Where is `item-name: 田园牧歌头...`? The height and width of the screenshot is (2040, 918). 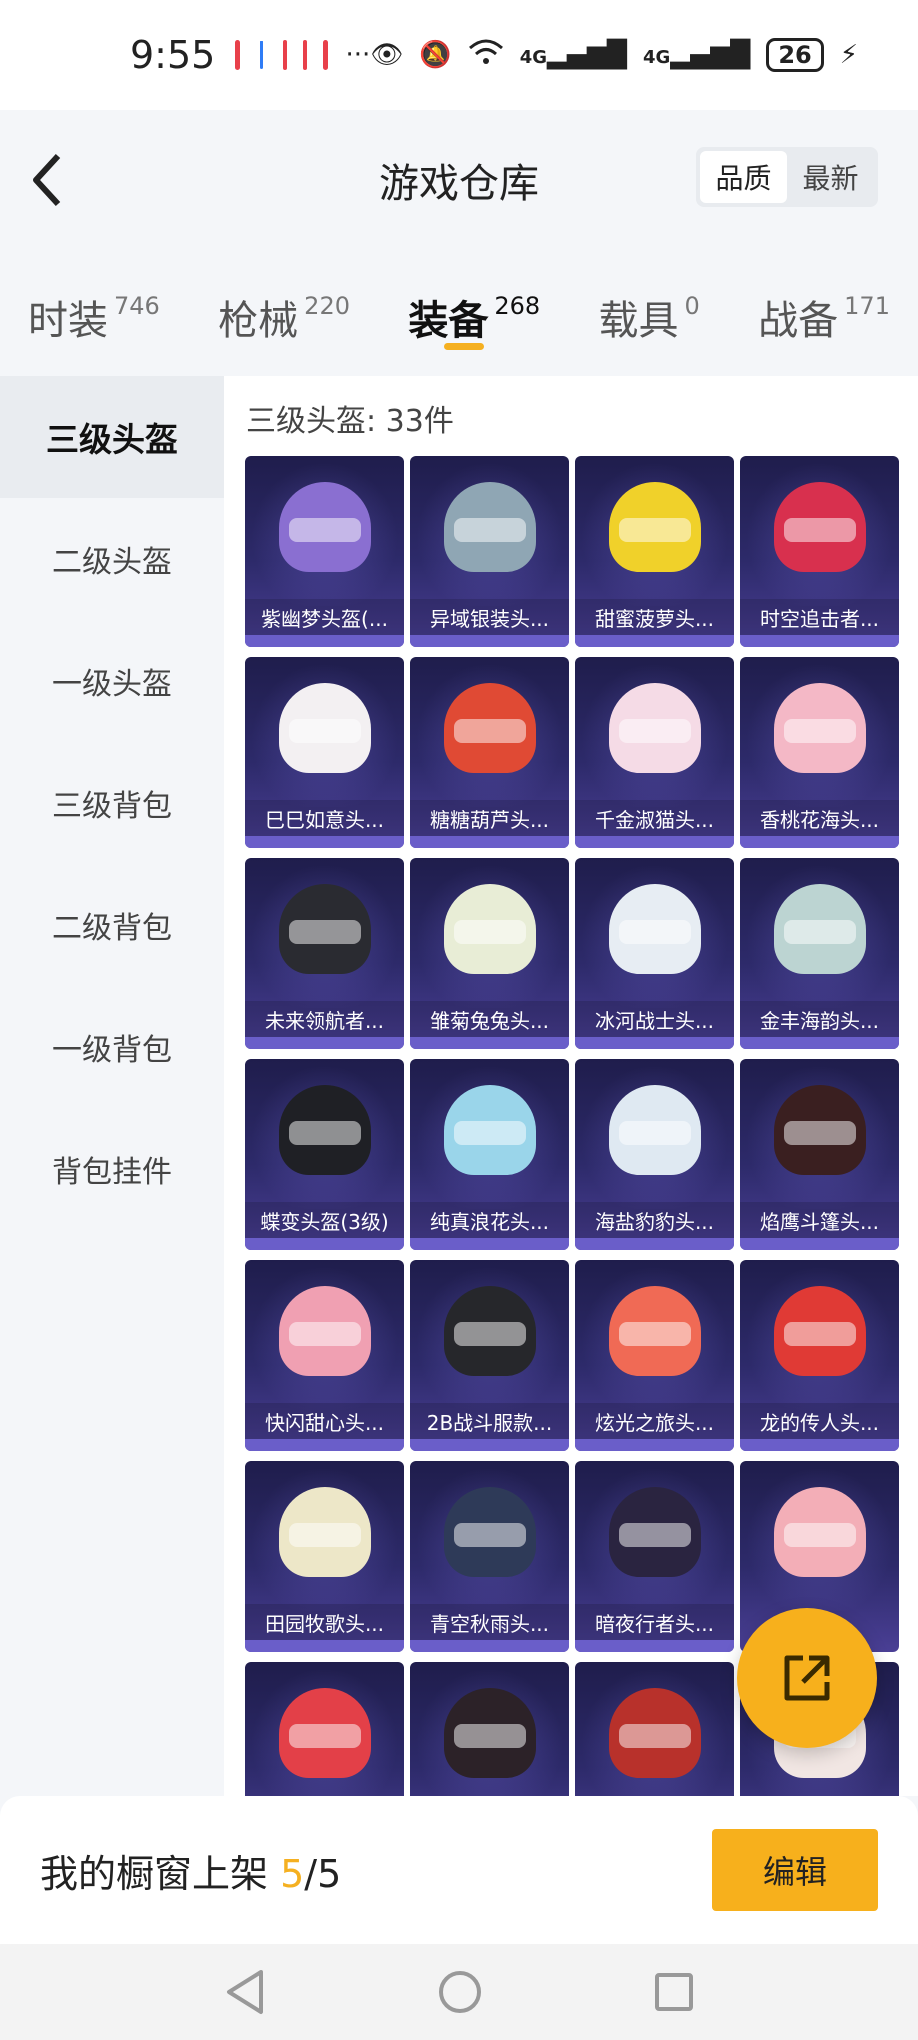 item-name: 田园牧歌头... is located at coordinates (324, 1622).